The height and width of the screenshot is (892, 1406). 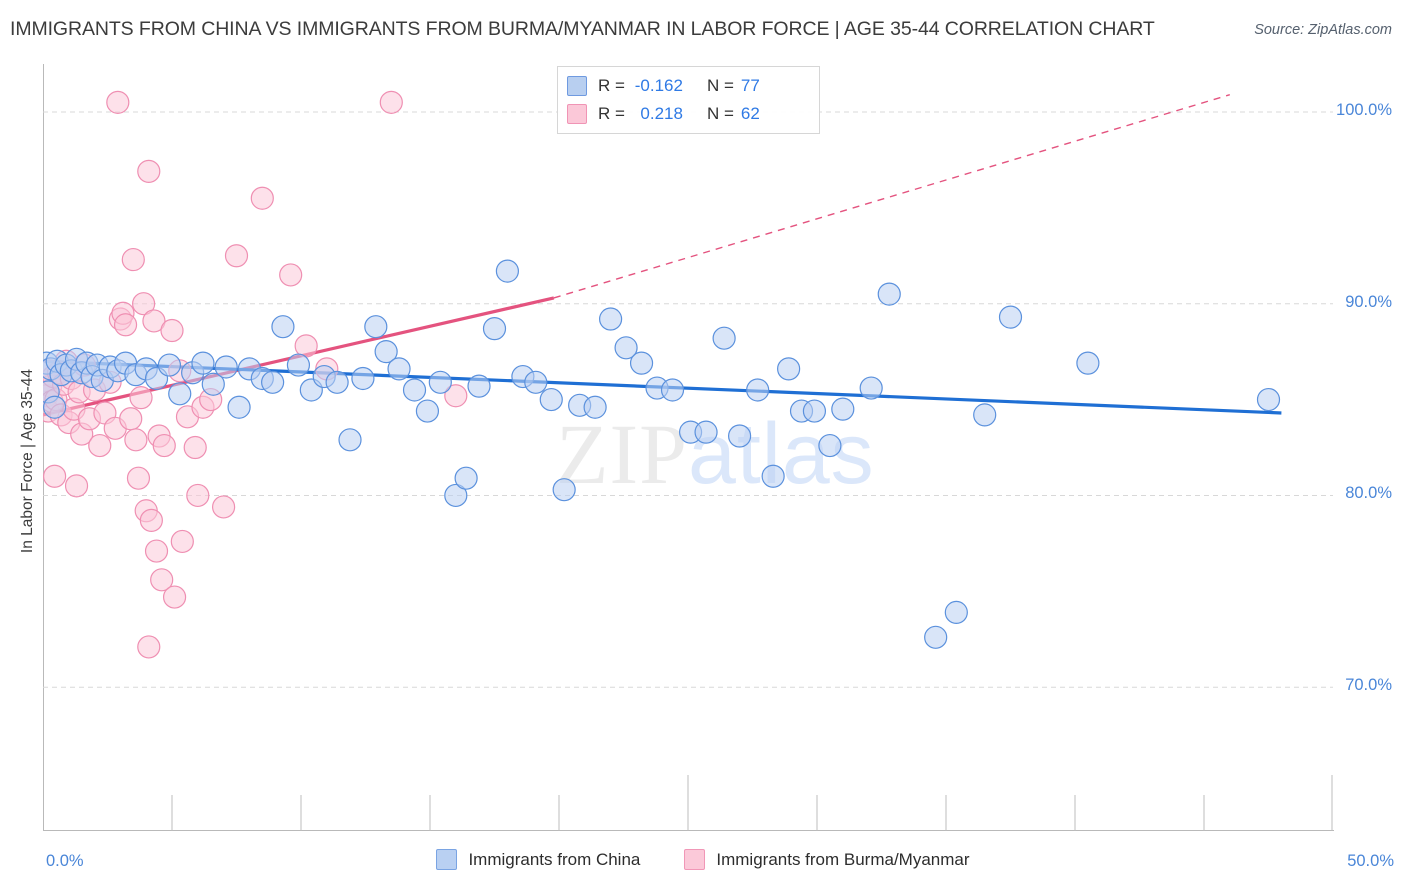 What do you see at coordinates (577, 86) in the screenshot?
I see `series-swatch-china` at bounding box center [577, 86].